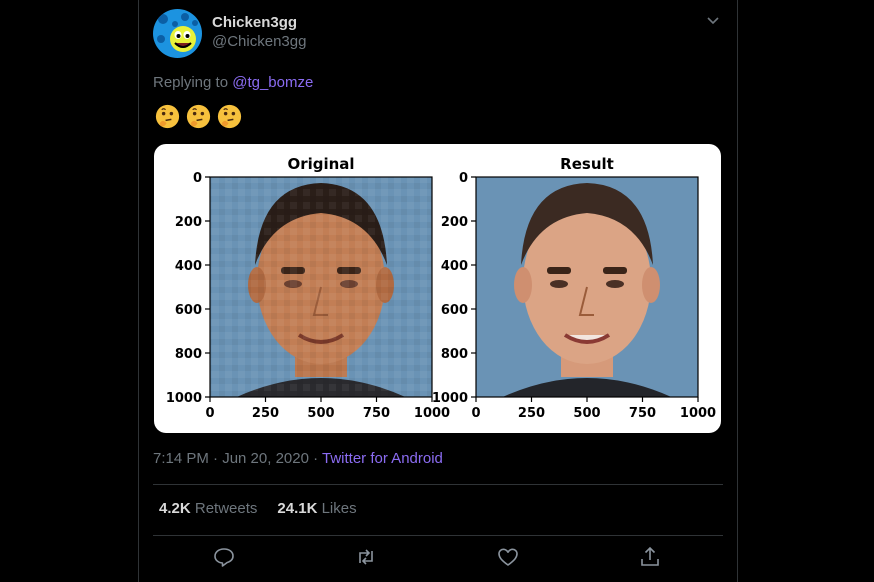 The height and width of the screenshot is (582, 874). Describe the element at coordinates (297, 508) in the screenshot. I see `likes-count: 24.1K` at that location.